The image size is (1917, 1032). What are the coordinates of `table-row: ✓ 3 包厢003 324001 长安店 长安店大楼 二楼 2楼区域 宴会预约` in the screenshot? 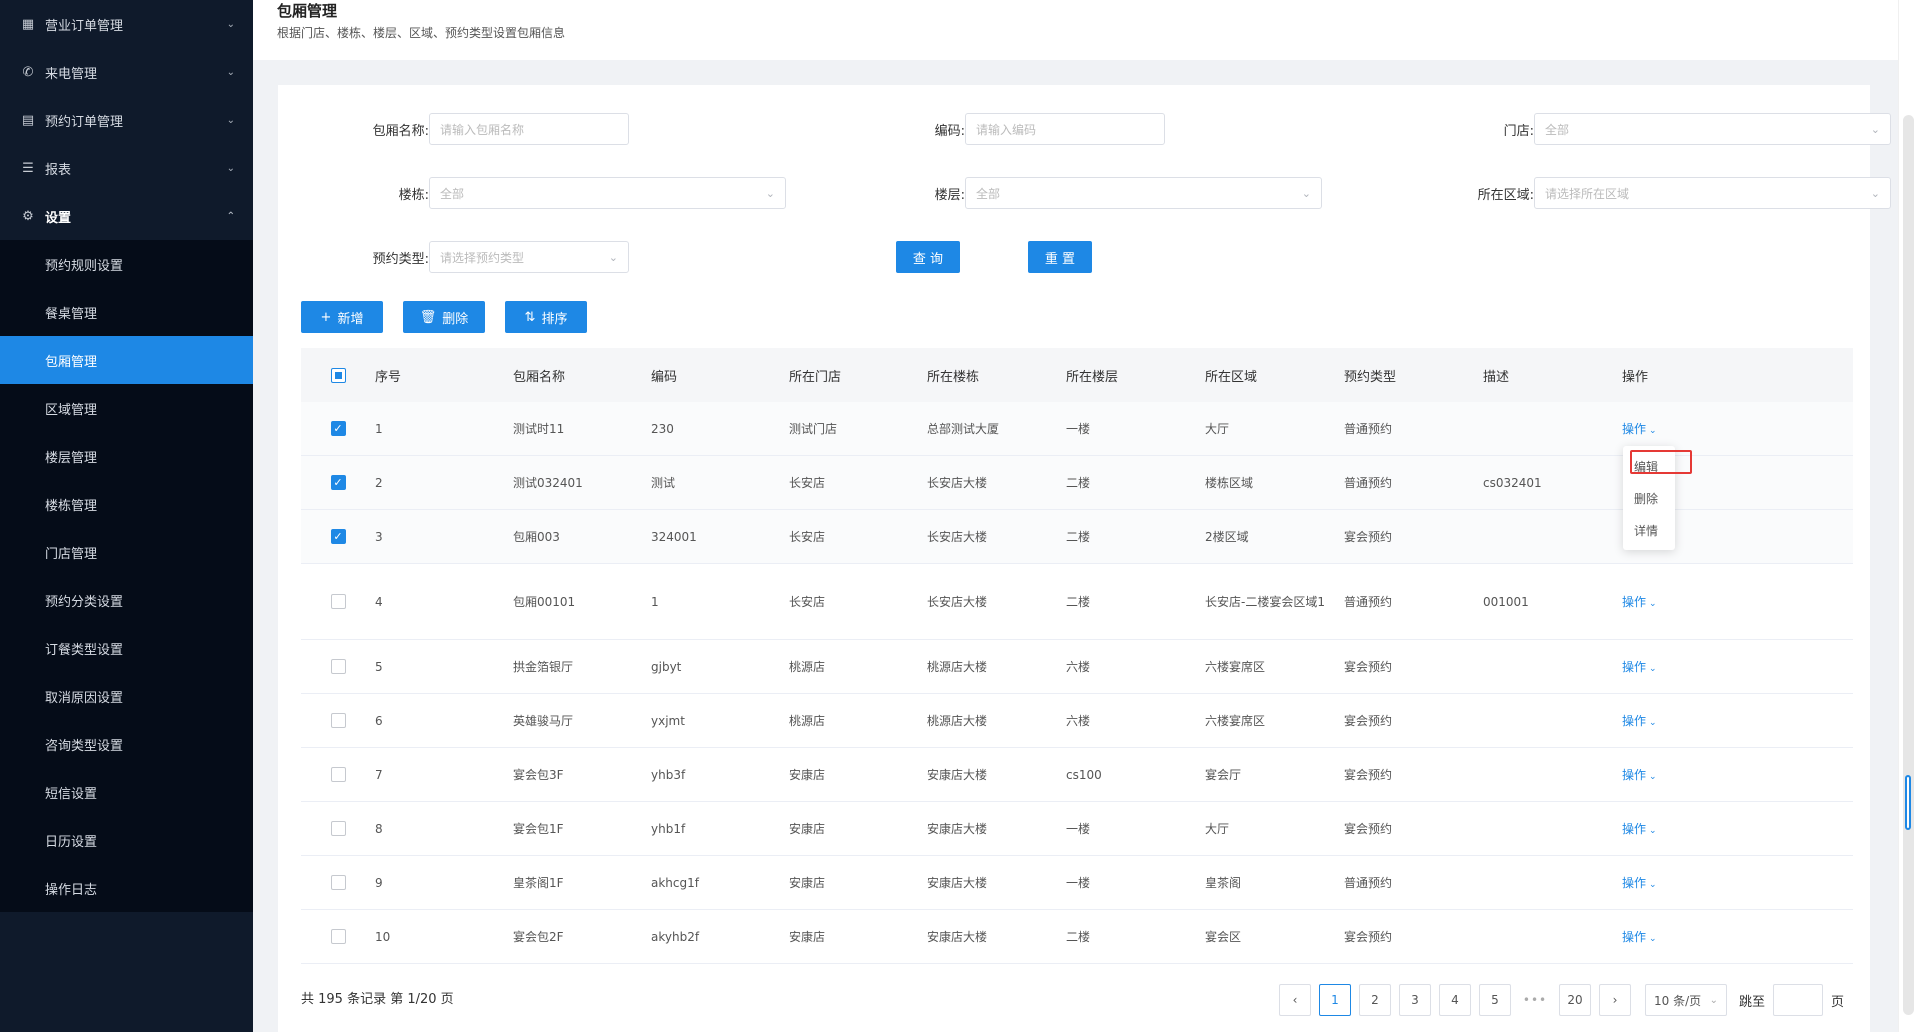 It's located at (1077, 537).